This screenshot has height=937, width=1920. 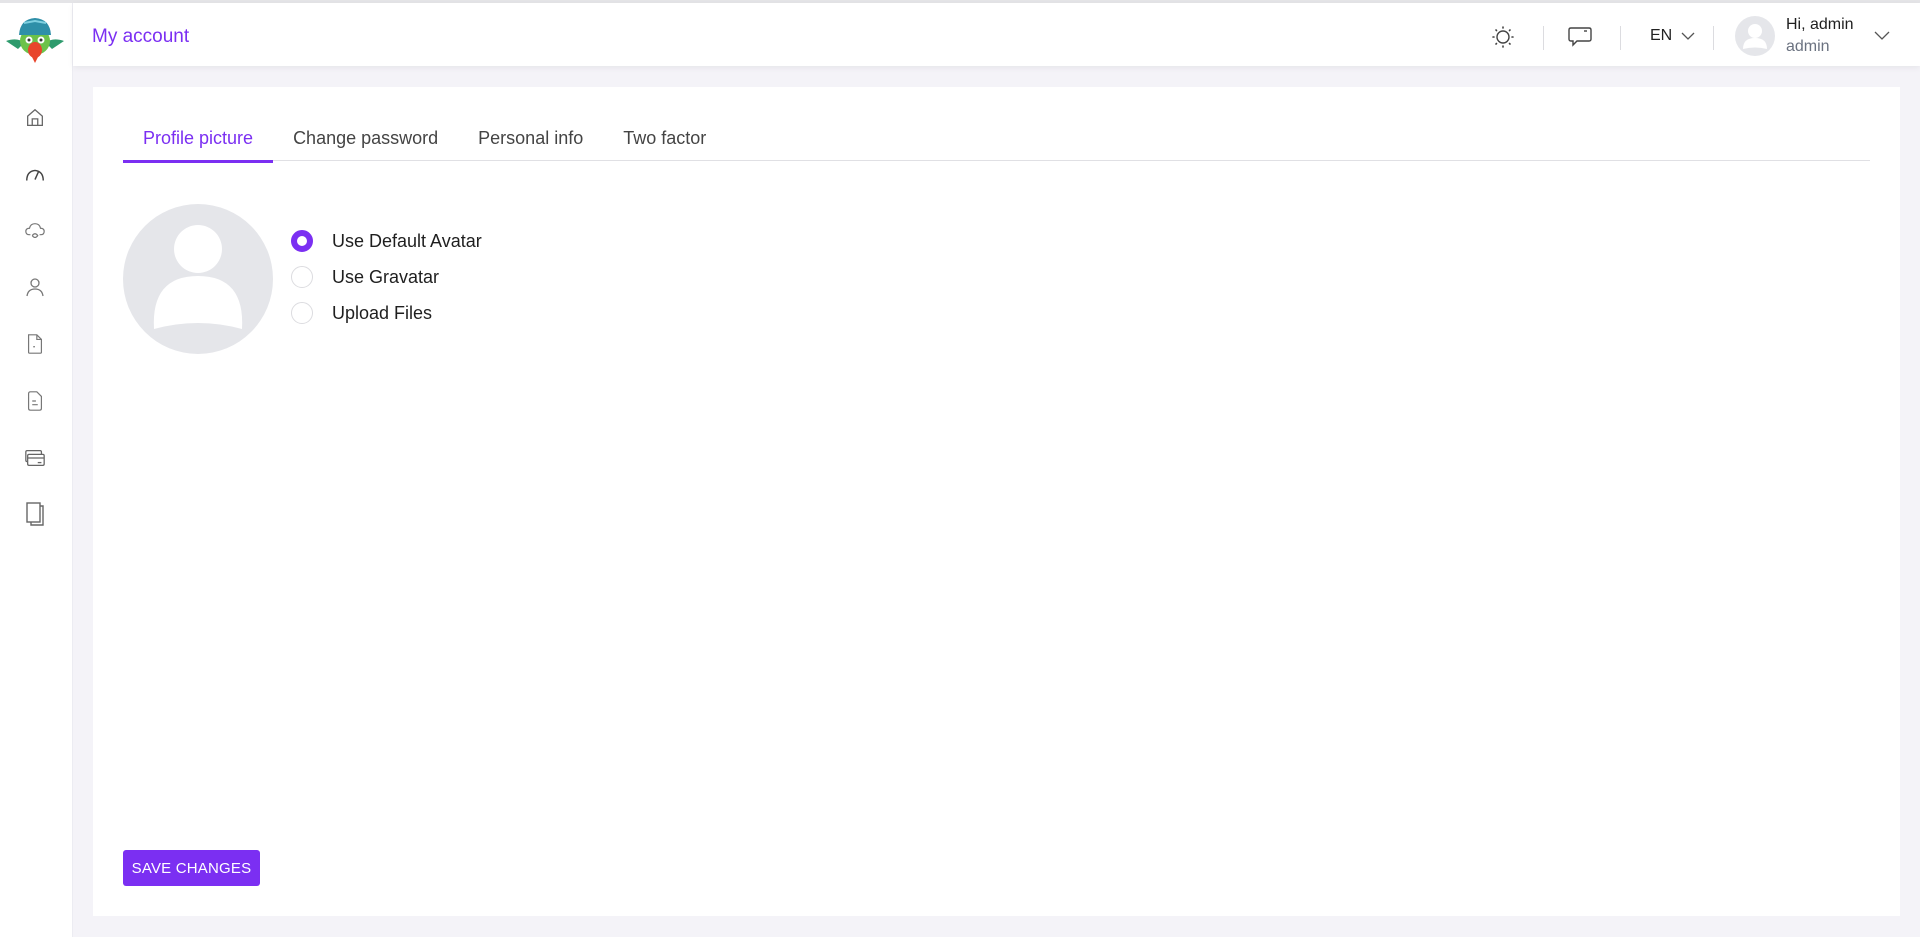 I want to click on message-icon, so click(x=1580, y=37).